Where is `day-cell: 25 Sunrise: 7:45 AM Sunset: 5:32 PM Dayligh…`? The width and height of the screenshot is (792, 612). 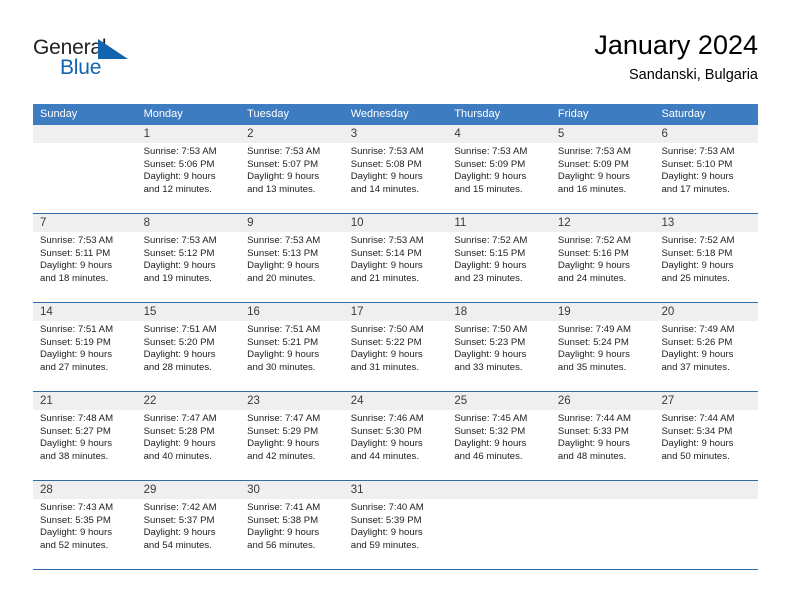
day-cell: 25 Sunrise: 7:45 AM Sunset: 5:32 PM Dayligh… is located at coordinates (499, 436).